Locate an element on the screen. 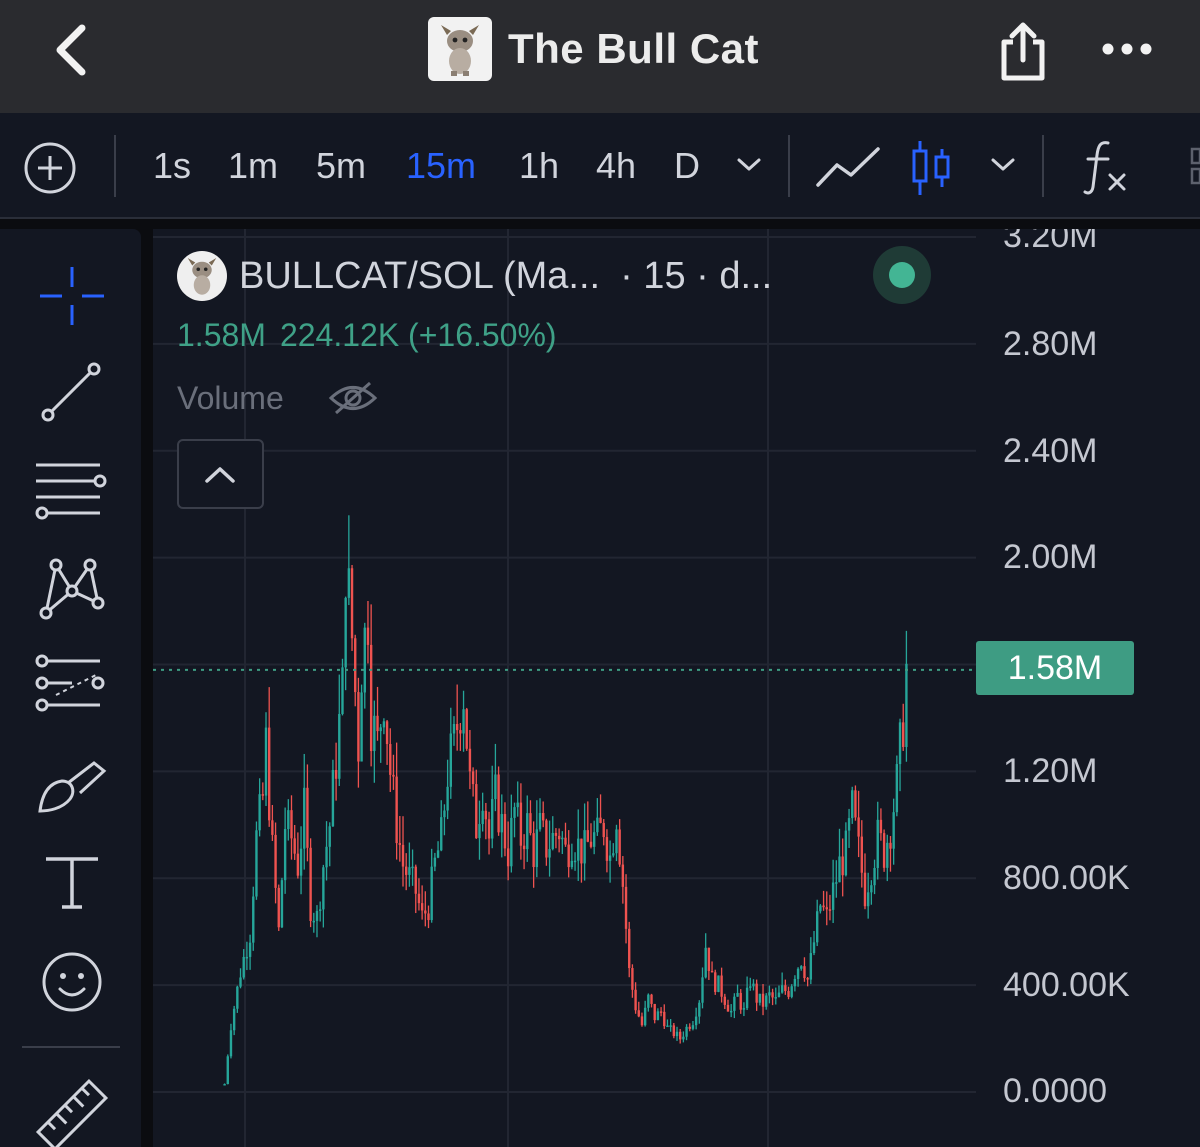 Image resolution: width=1200 pixels, height=1147 pixels. prediction-tool is located at coordinates (72, 688).